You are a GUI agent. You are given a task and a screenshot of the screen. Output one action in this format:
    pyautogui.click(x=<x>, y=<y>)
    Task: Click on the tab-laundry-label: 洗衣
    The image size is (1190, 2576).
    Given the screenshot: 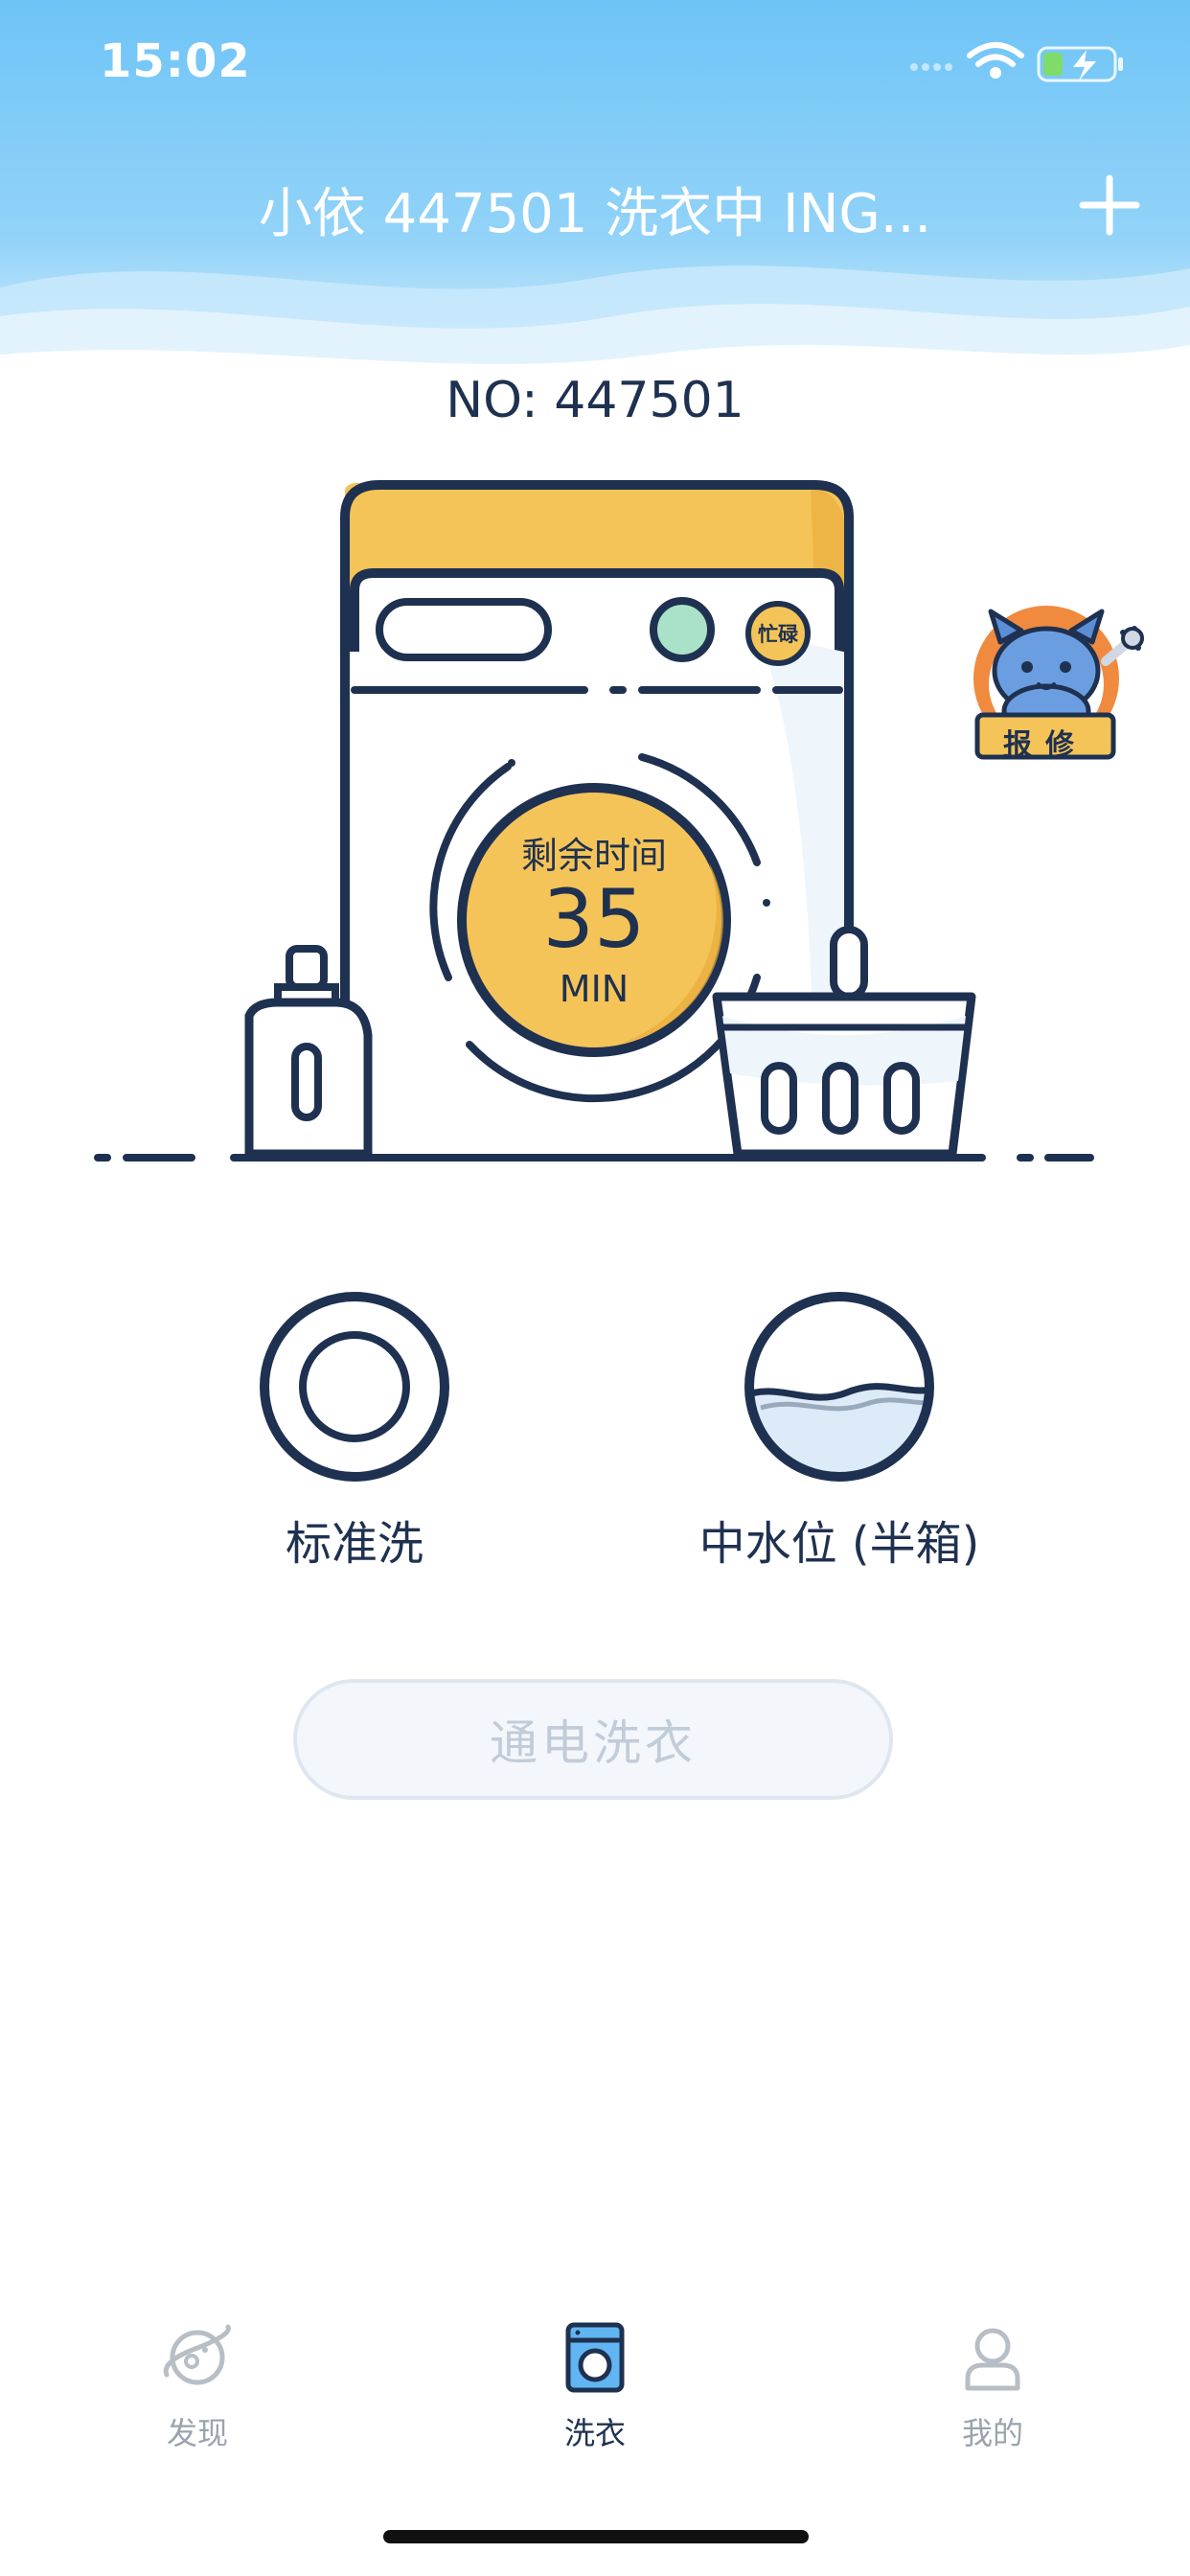 What is the action you would take?
    pyautogui.click(x=594, y=2433)
    